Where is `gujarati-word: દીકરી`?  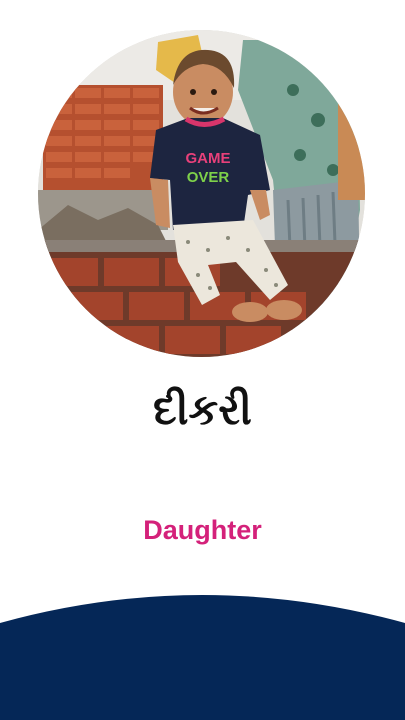
gujarati-word: દીકરી is located at coordinates (202, 409).